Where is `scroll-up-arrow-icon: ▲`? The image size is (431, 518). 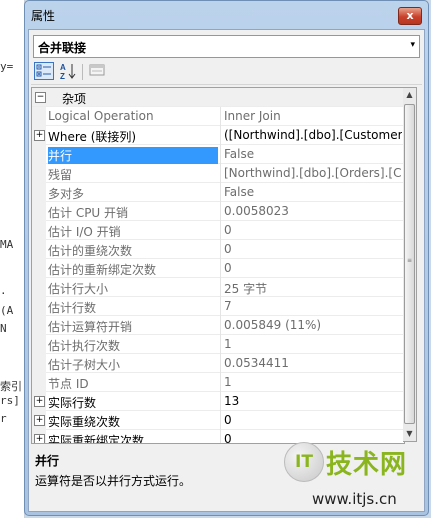 scroll-up-arrow-icon: ▲ is located at coordinates (409, 95).